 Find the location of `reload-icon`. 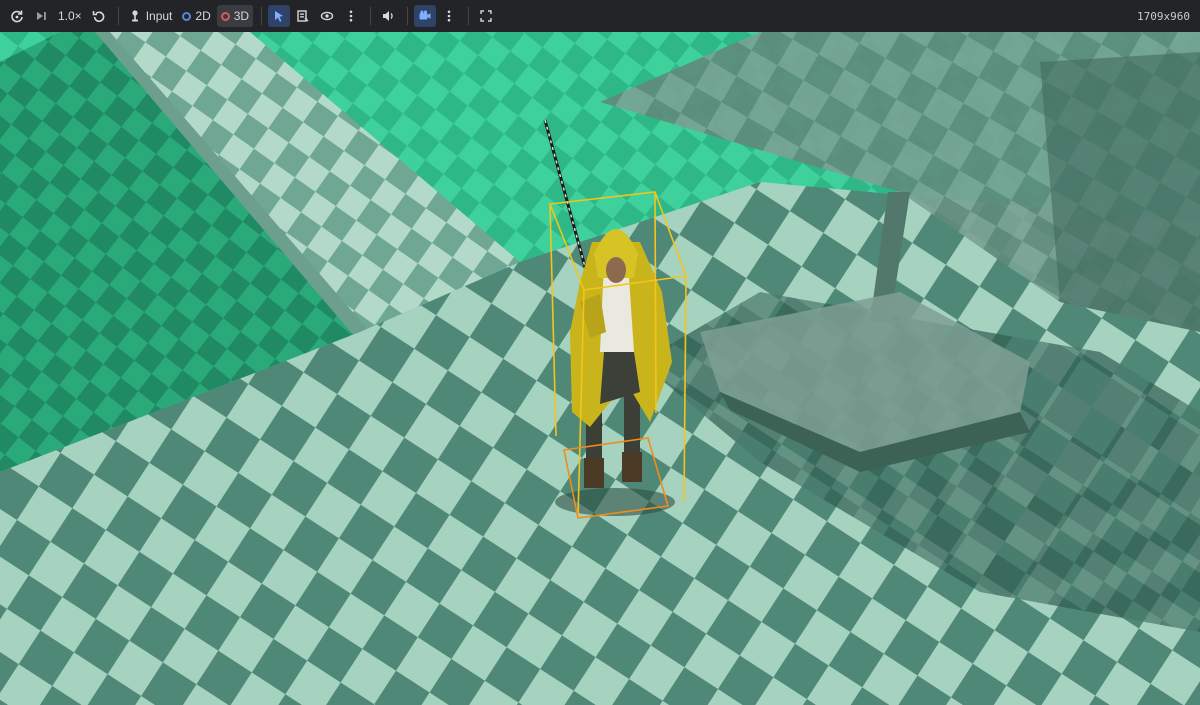

reload-icon is located at coordinates (17, 16).